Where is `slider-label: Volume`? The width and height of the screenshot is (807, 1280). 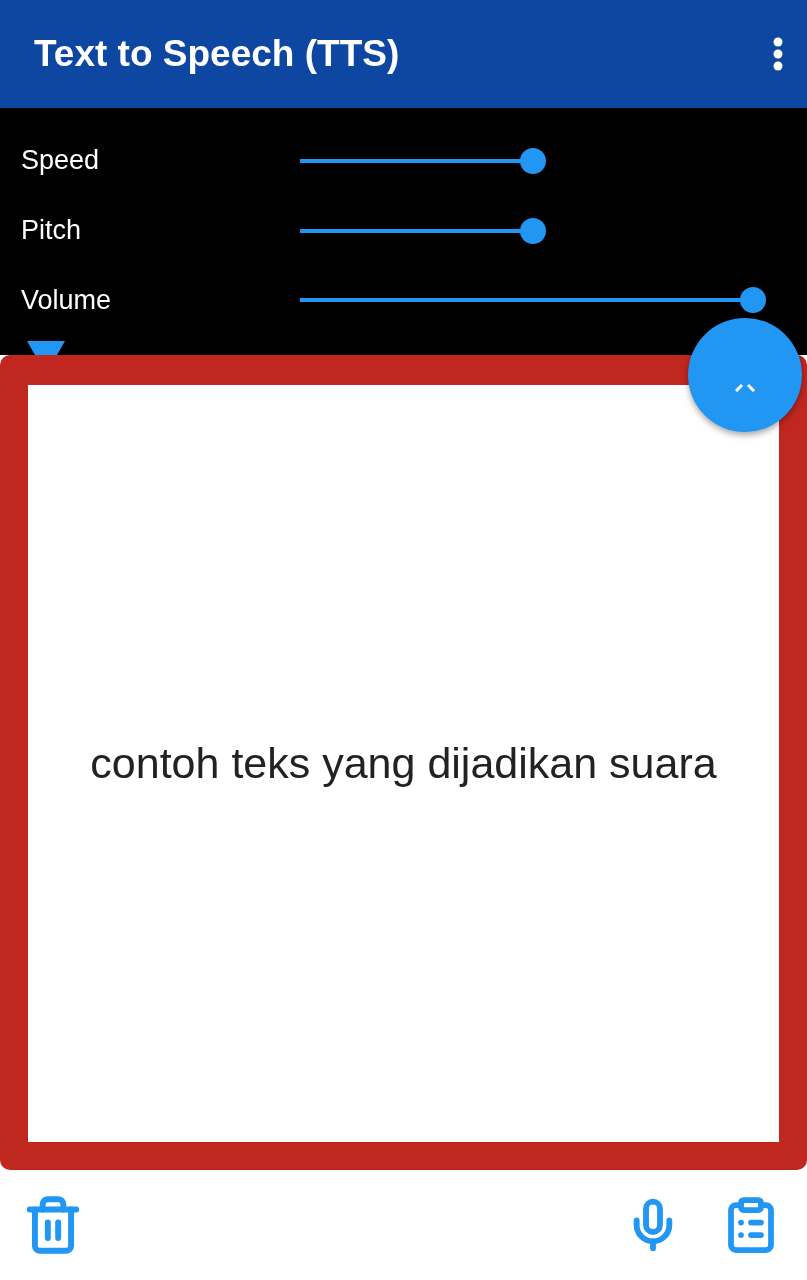 slider-label: Volume is located at coordinates (67, 300).